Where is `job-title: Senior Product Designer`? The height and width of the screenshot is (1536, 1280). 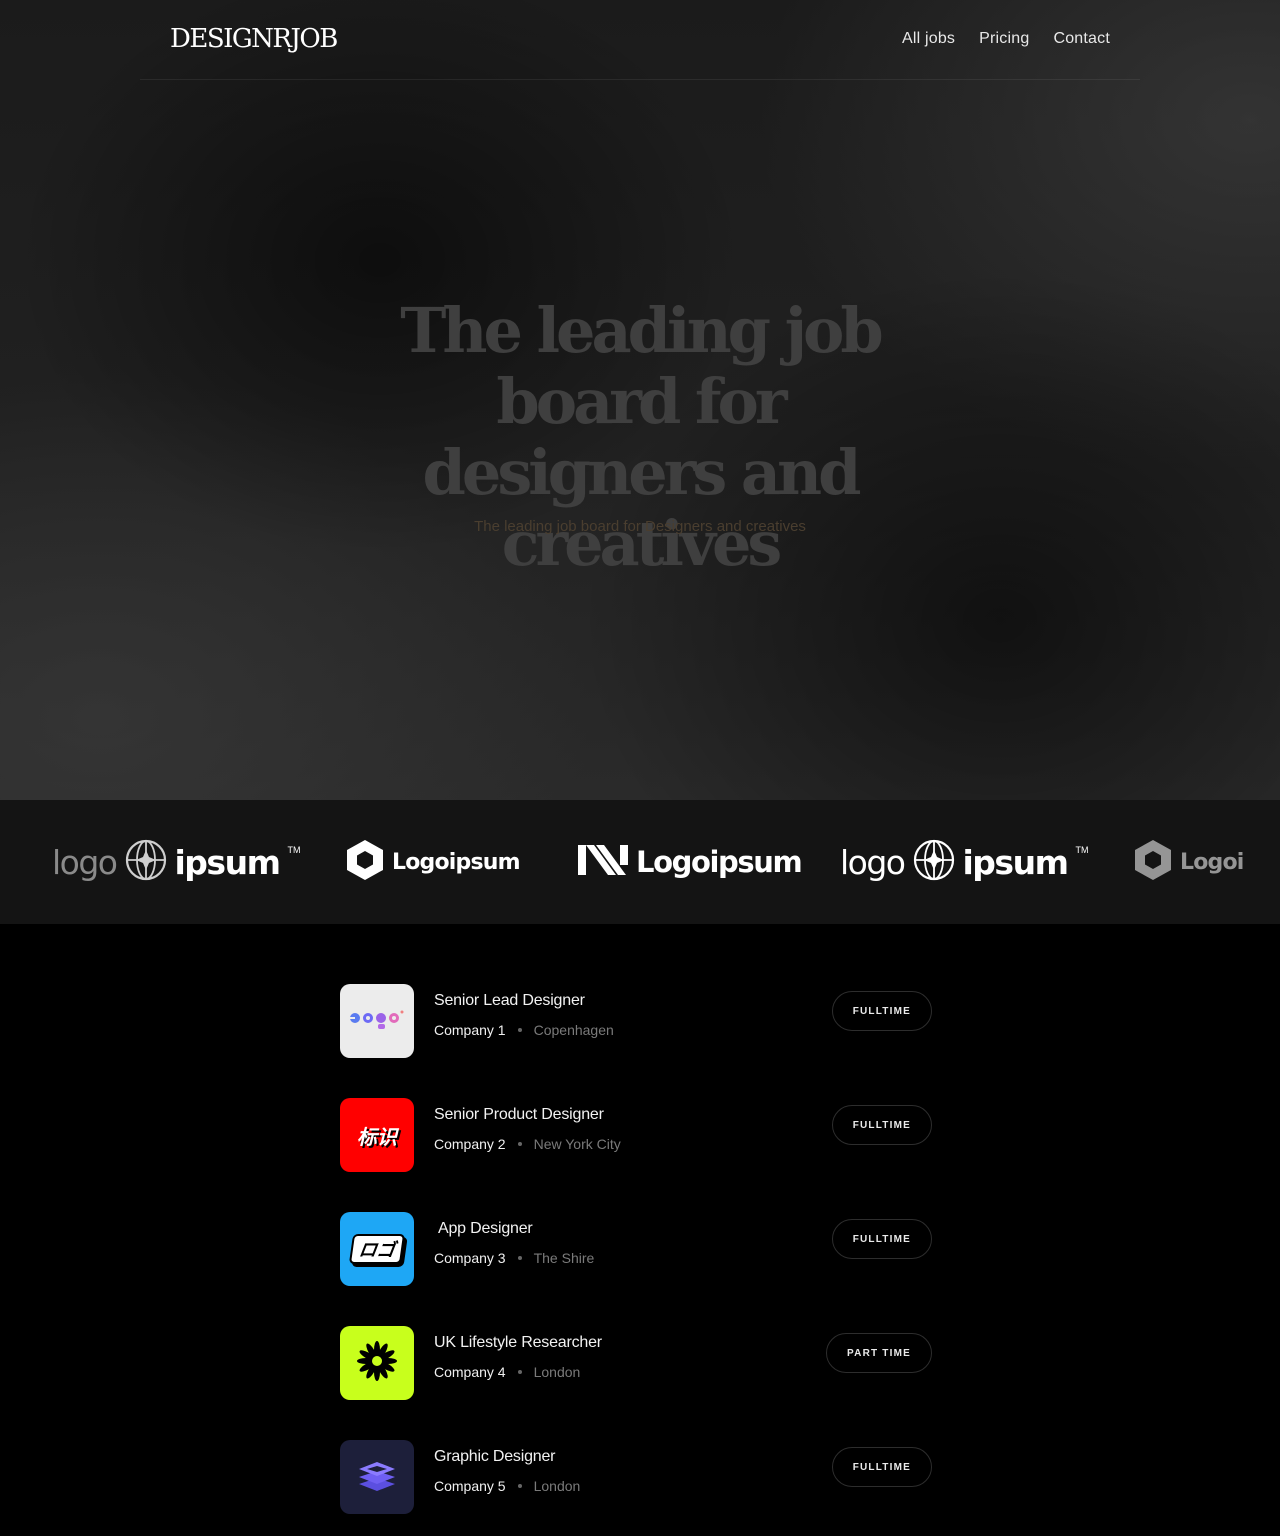 job-title: Senior Product Designer is located at coordinates (519, 1115).